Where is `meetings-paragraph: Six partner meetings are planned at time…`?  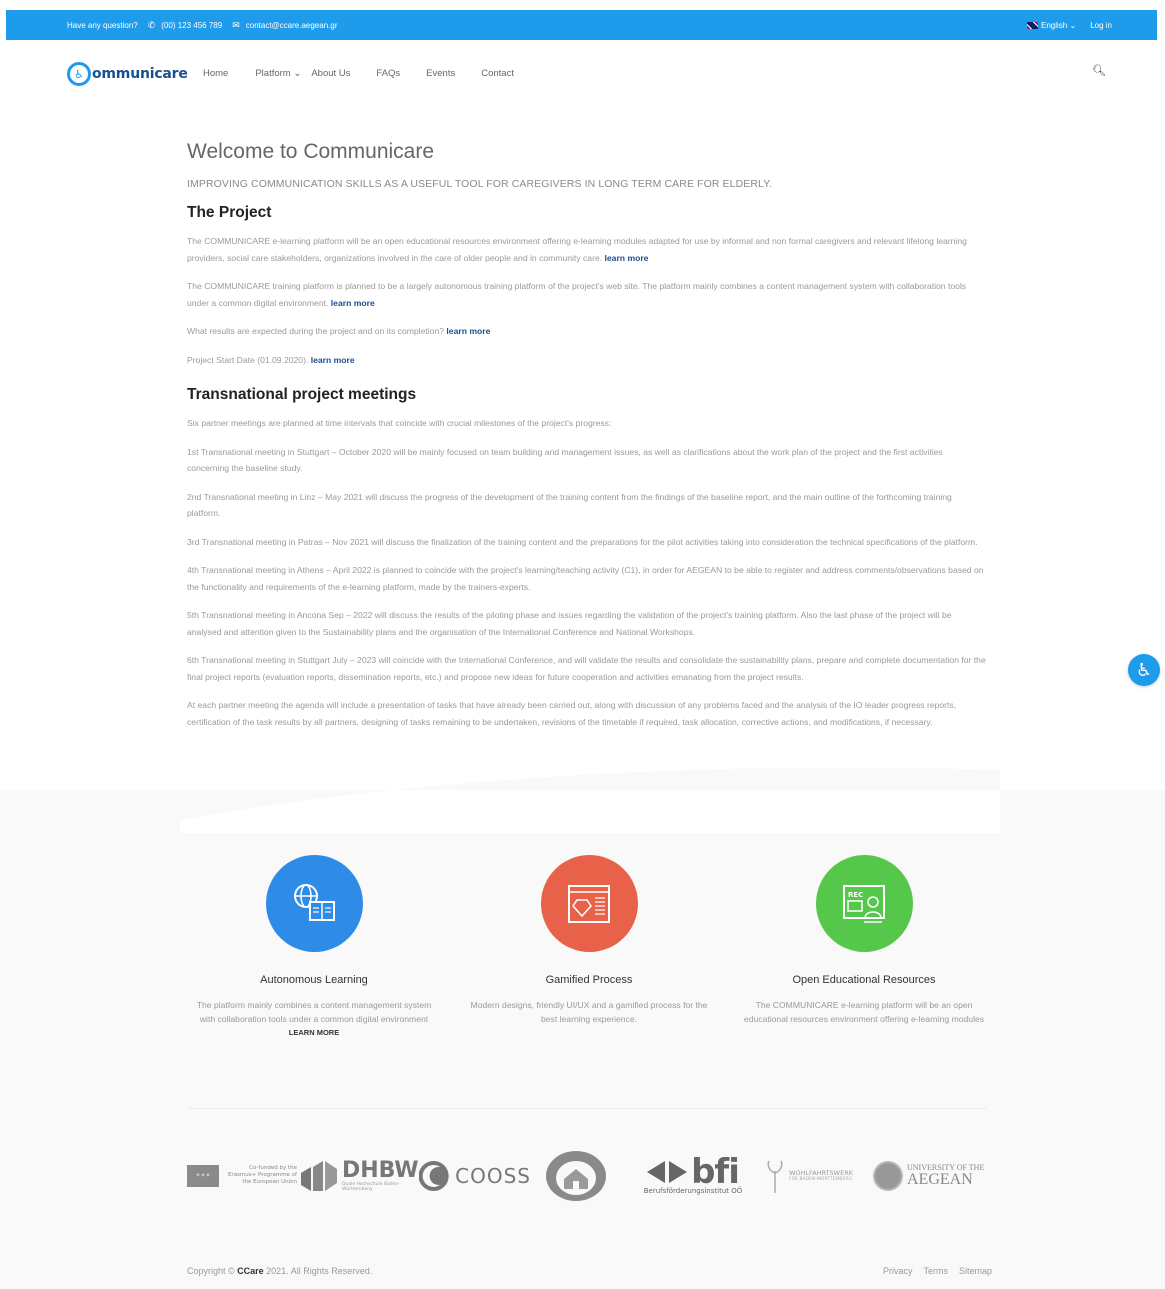 meetings-paragraph: Six partner meetings are planned at time… is located at coordinates (399, 423).